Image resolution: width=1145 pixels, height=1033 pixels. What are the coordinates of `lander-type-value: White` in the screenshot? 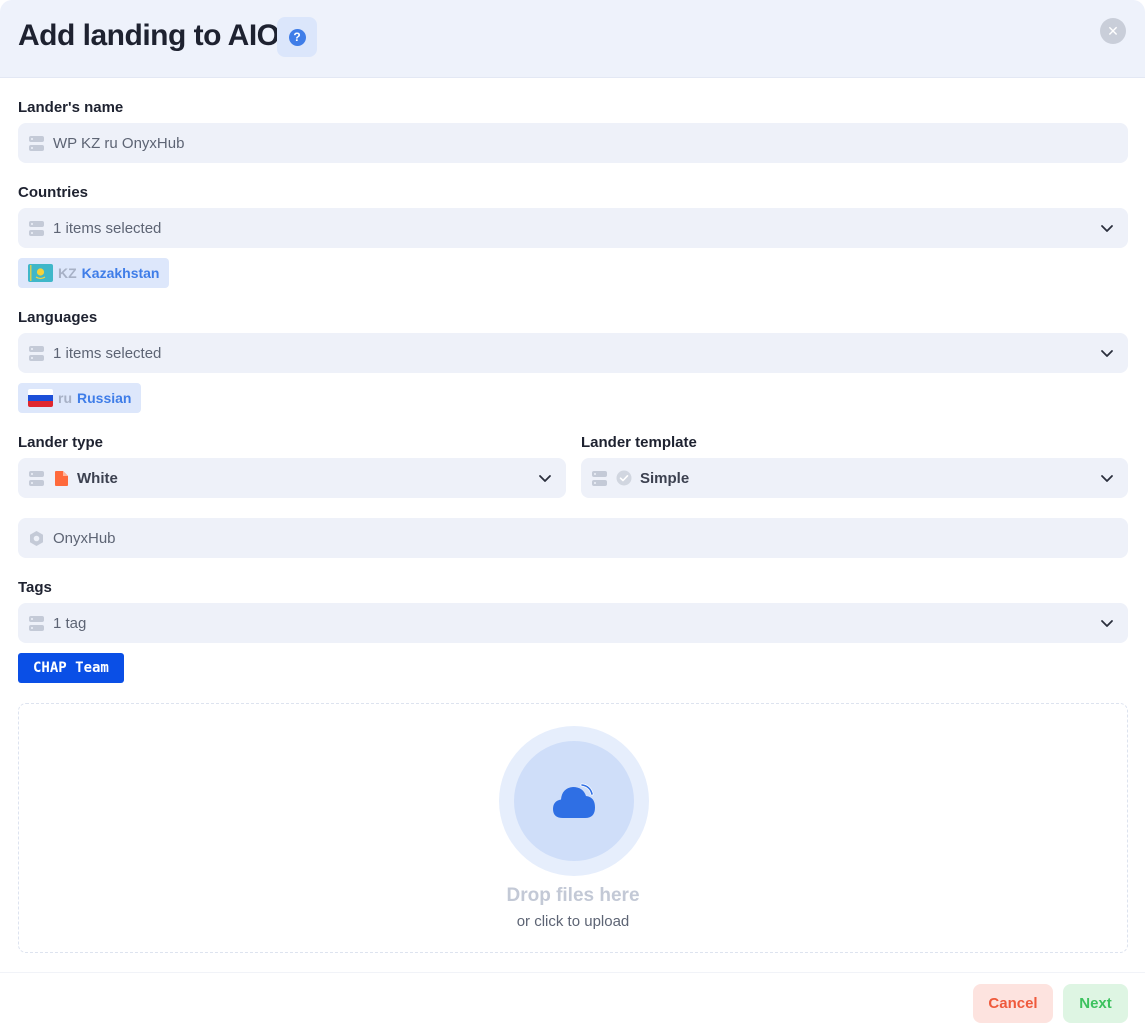 It's located at (97, 478).